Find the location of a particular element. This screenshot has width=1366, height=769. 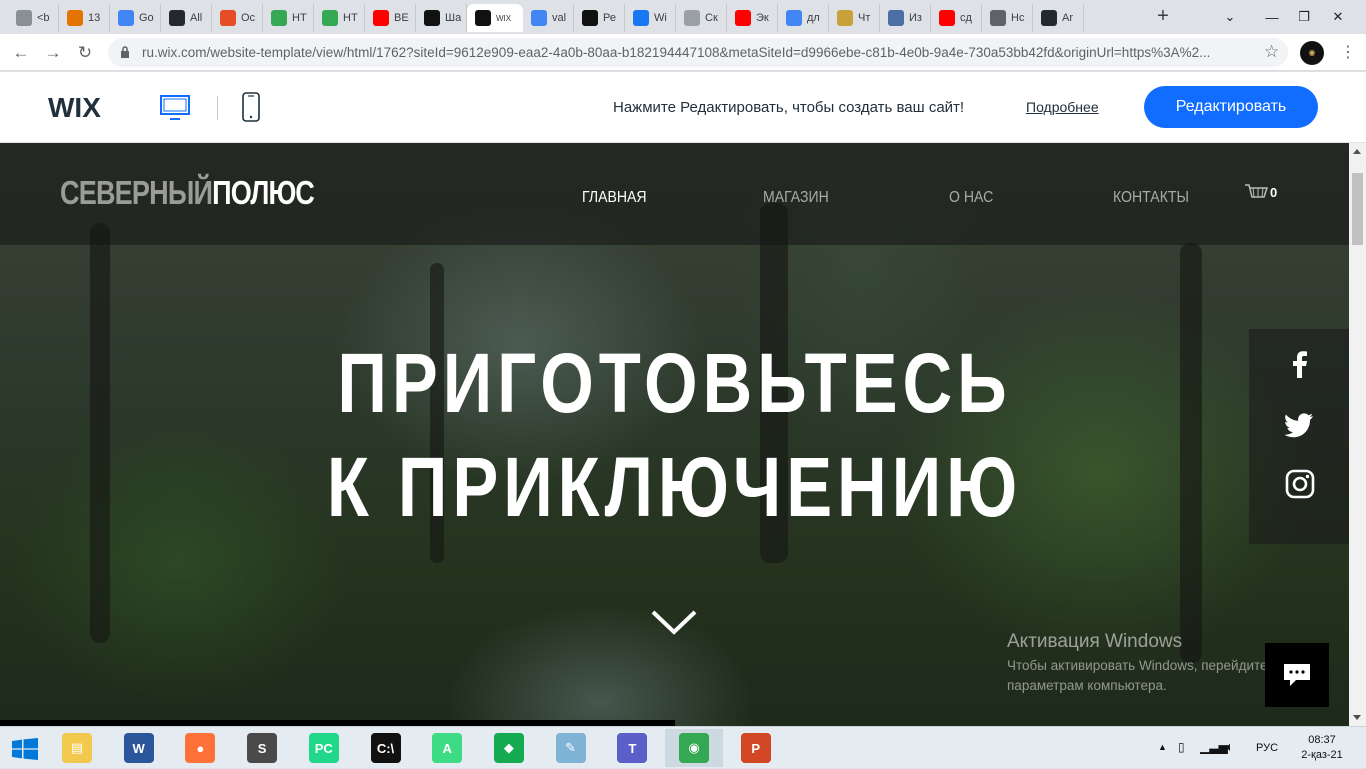

browser-tab: 13 is located at coordinates (84, 18).